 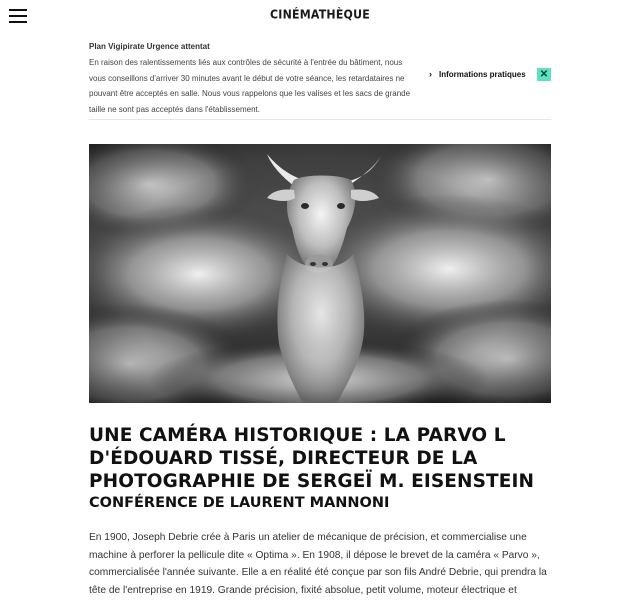 I want to click on site-logo: CINÉMATHÈQUE, so click(x=320, y=14).